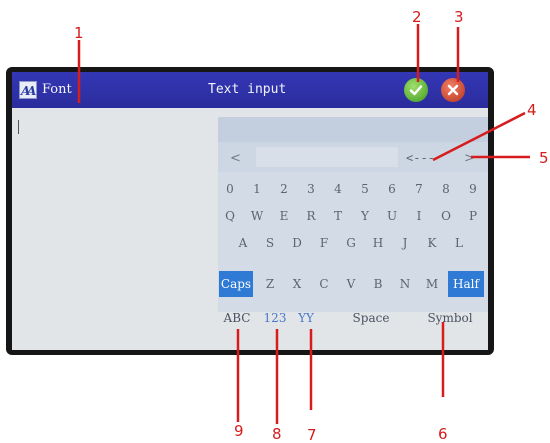 The image size is (550, 443). I want to click on callout-number-6: 6, so click(443, 434).